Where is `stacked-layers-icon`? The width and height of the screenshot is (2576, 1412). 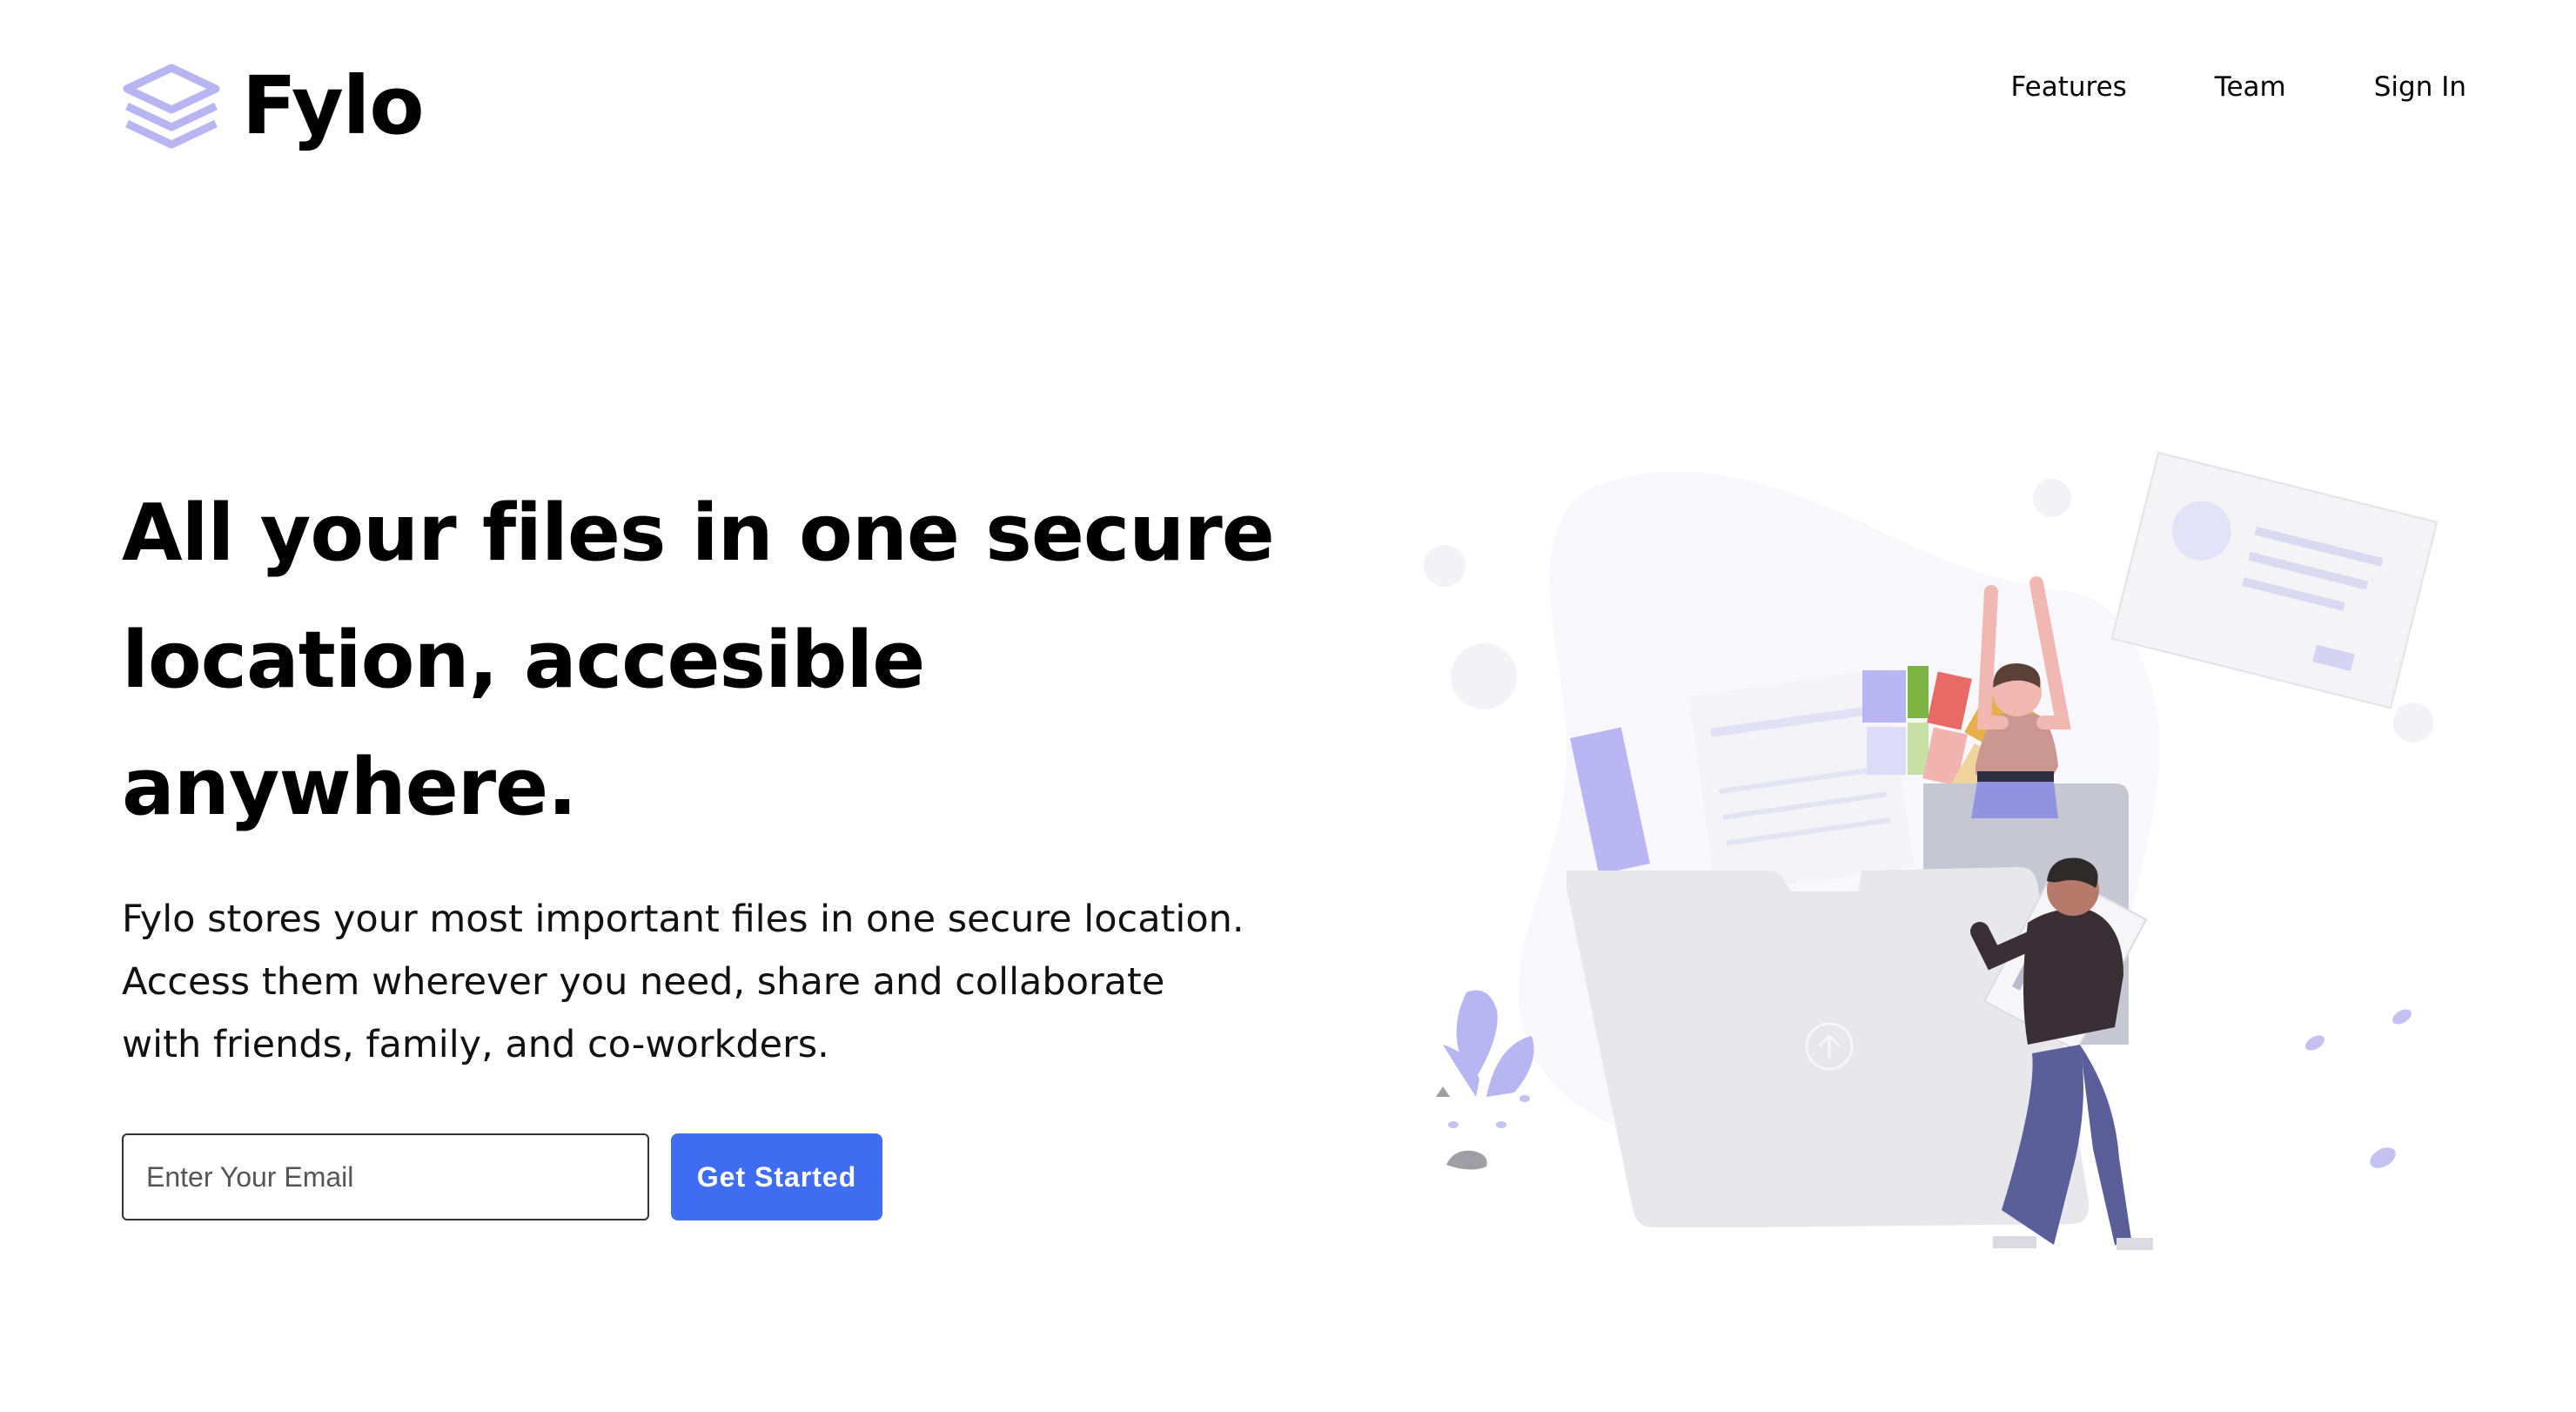 stacked-layers-icon is located at coordinates (171, 106).